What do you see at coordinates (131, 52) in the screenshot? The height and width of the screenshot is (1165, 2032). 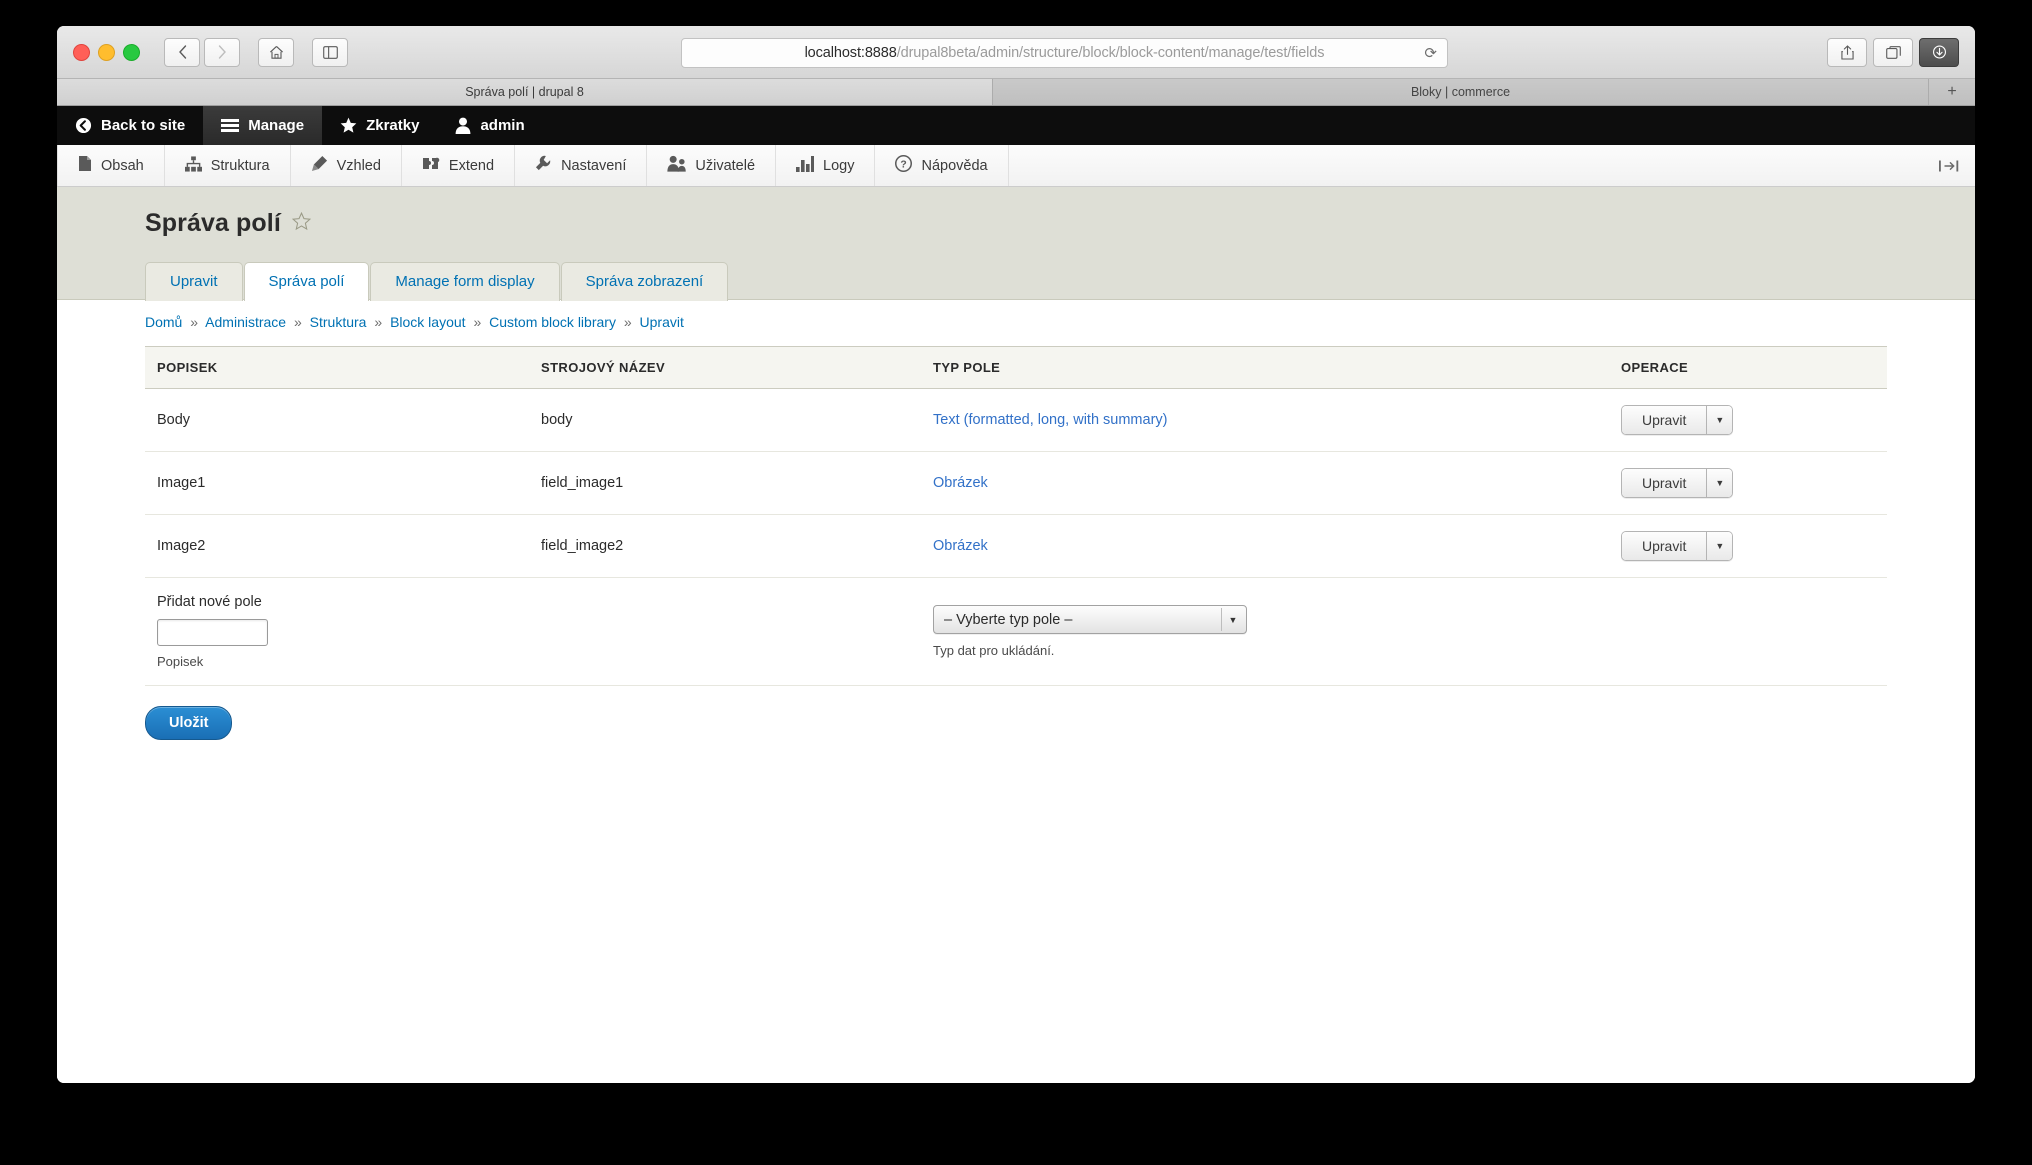 I see `maximize-window-button` at bounding box center [131, 52].